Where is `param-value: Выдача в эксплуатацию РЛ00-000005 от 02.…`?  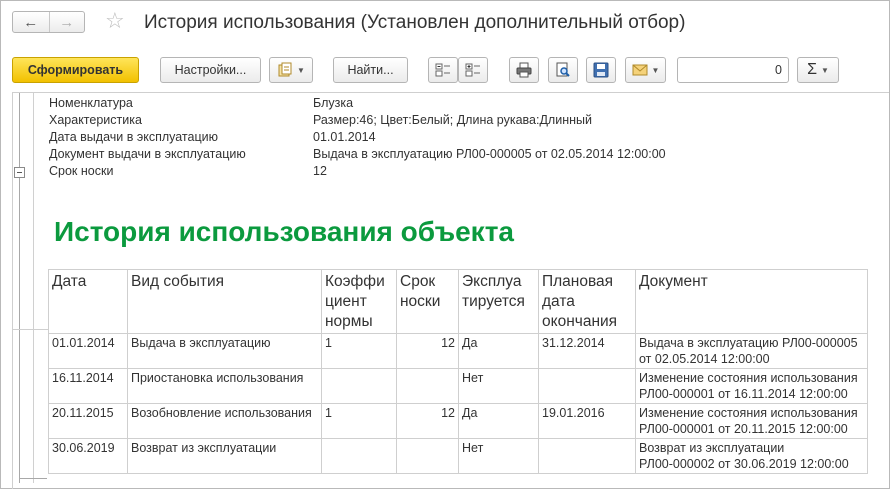 param-value: Выдача в эксплуатацию РЛ00-000005 от 02.… is located at coordinates (489, 154).